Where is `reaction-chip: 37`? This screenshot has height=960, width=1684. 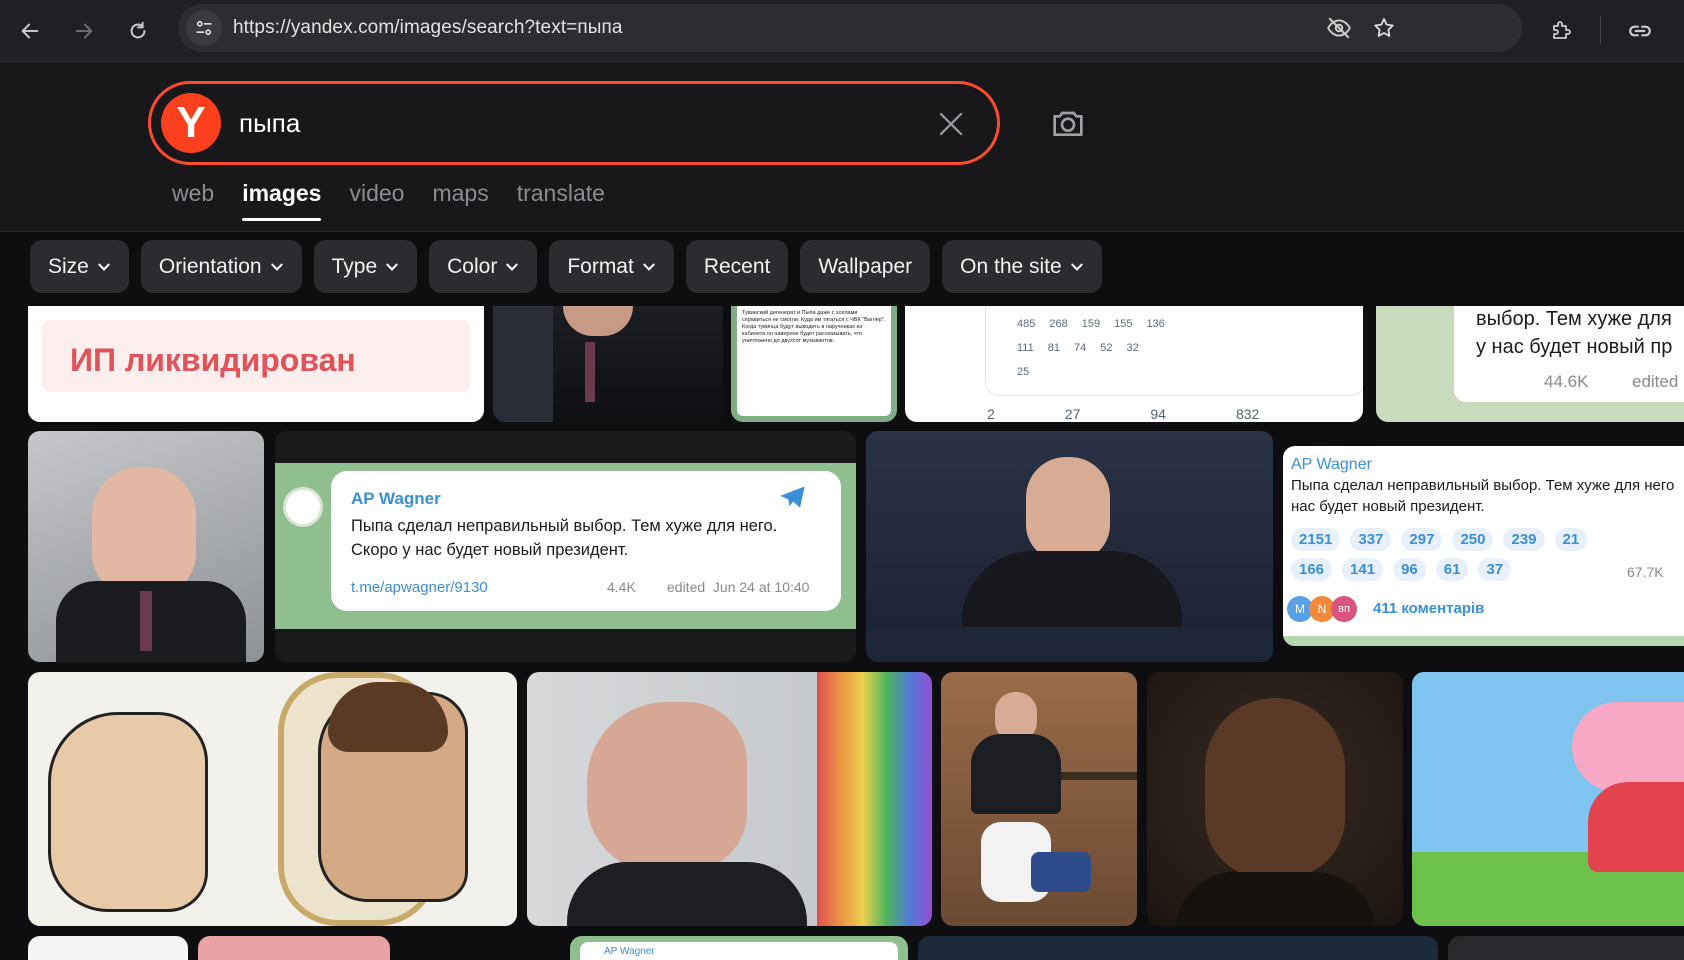 reaction-chip: 37 is located at coordinates (1495, 569).